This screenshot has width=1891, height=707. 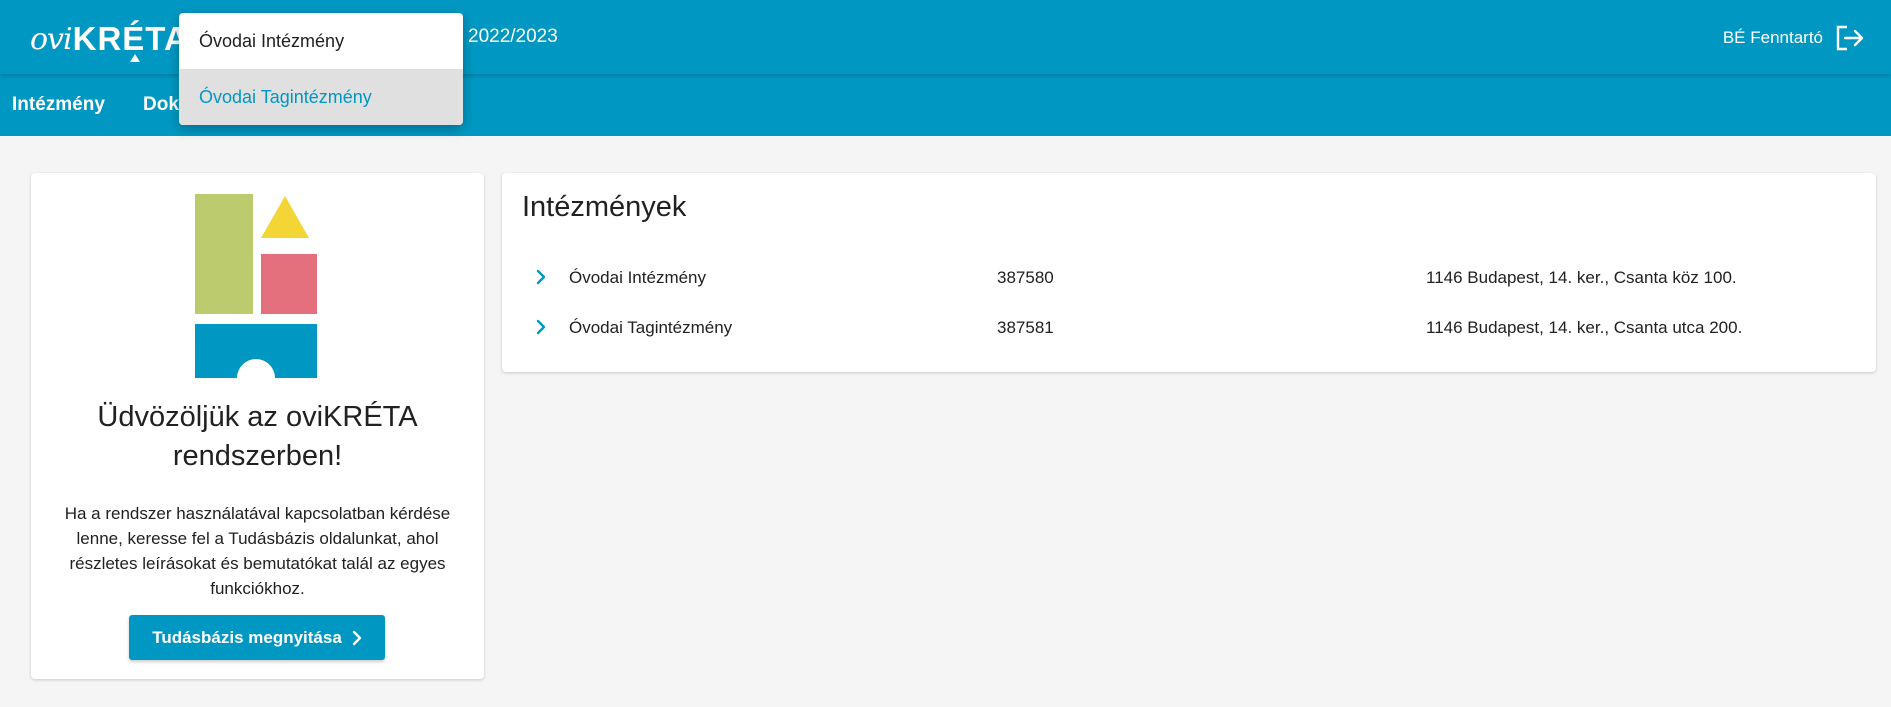 I want to click on ovikreta-logo: ovi KRÉTA, so click(x=110, y=39).